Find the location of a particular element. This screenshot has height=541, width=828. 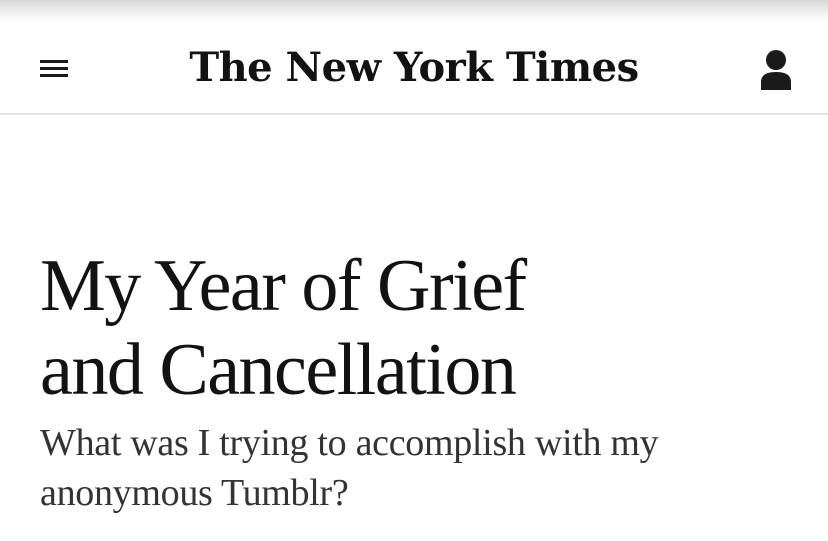

nyt-logo: The New York Times is located at coordinates (414, 68).